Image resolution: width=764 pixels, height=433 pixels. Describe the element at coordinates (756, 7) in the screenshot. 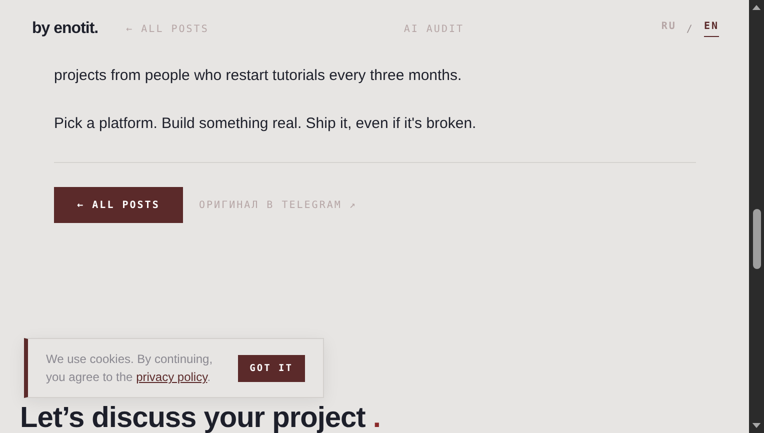

I see `scroll-up-icon` at that location.